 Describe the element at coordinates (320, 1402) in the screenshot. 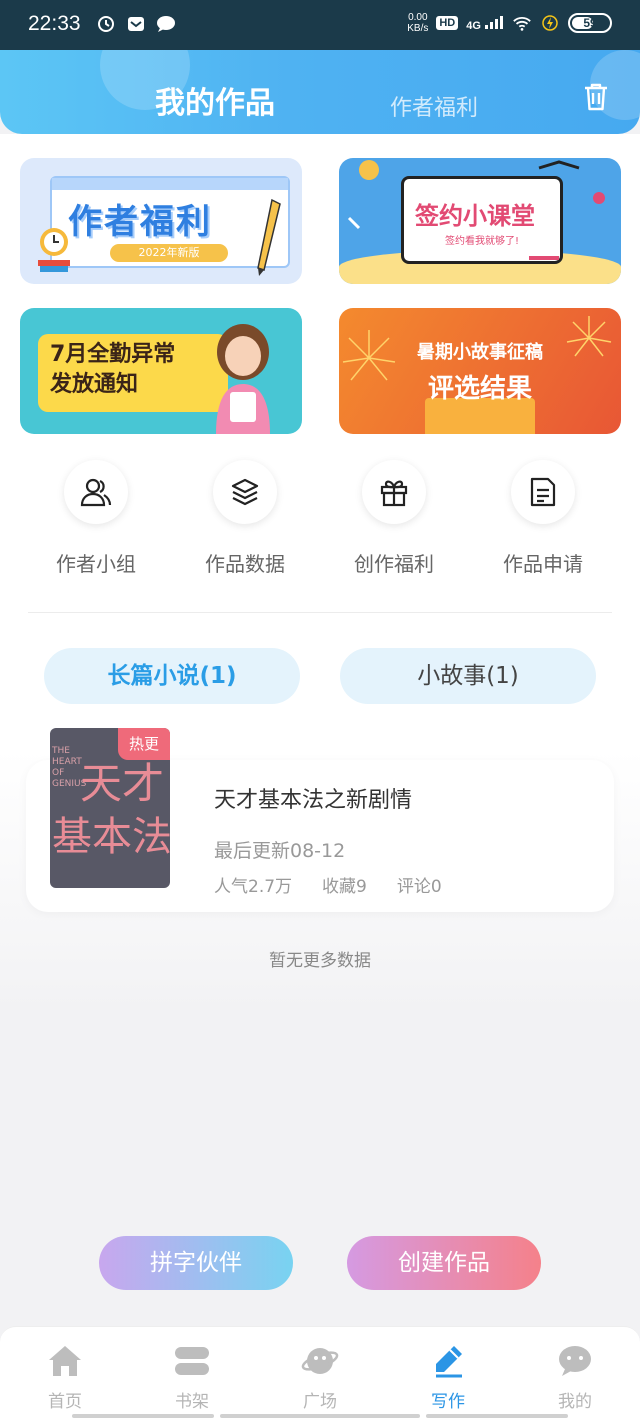

I see `nav-label: 广场` at that location.